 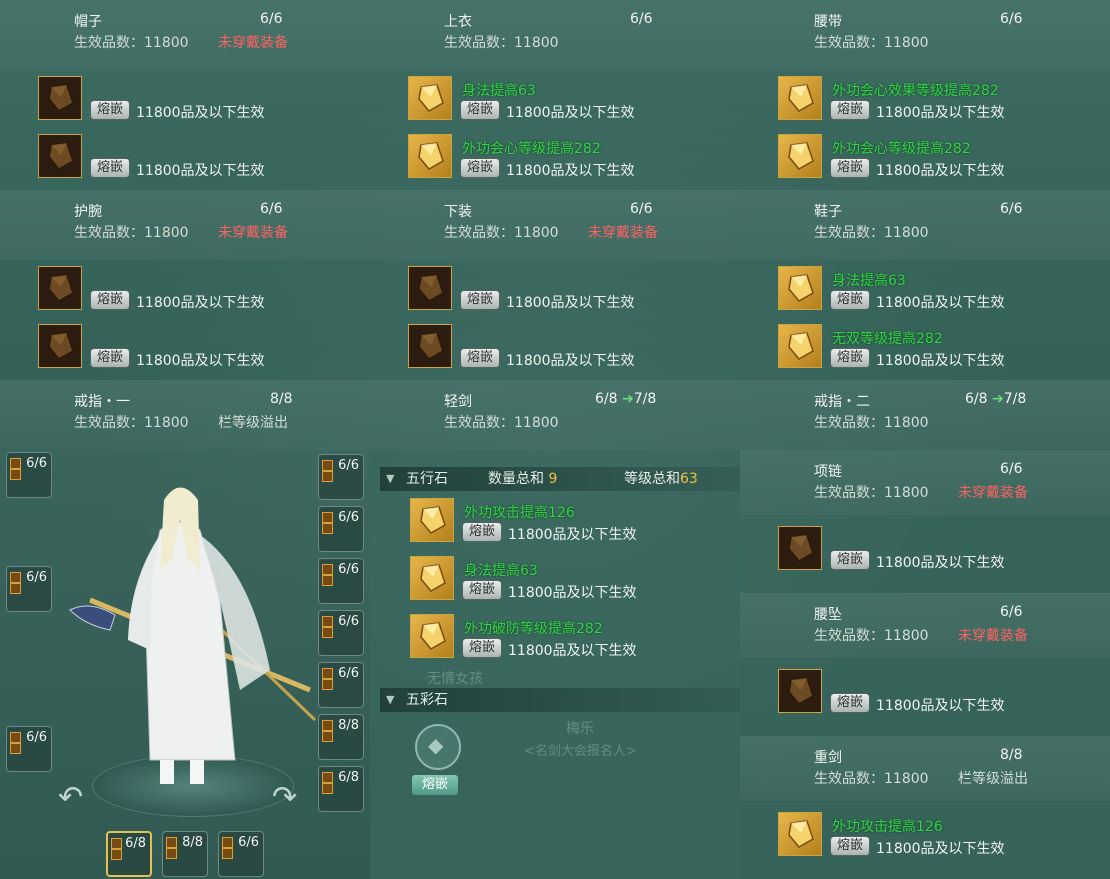 I want to click on gem-effect-name: 外功会心等级提高282, so click(x=531, y=149).